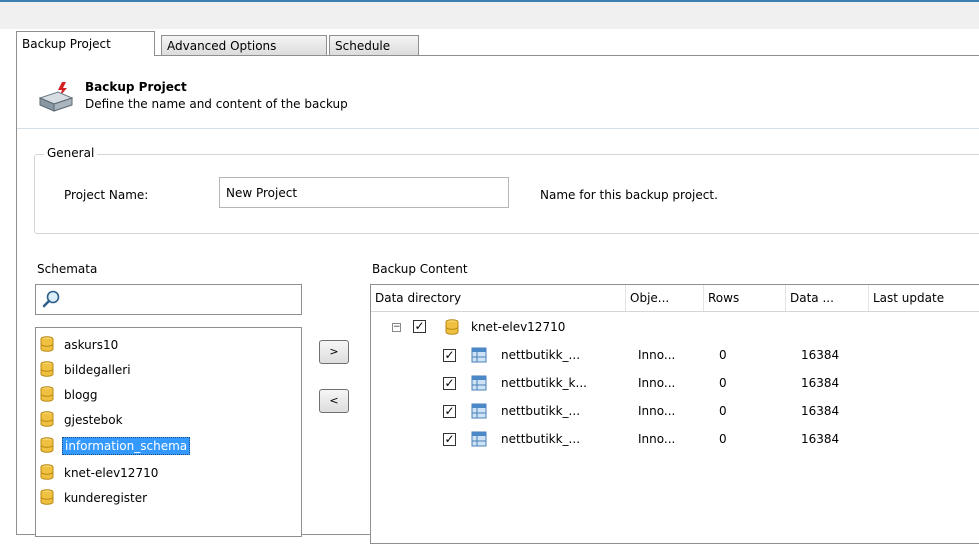 The width and height of the screenshot is (979, 544). Describe the element at coordinates (244, 45) in the screenshot. I see `tab-advanced-options: Advanced Options` at that location.